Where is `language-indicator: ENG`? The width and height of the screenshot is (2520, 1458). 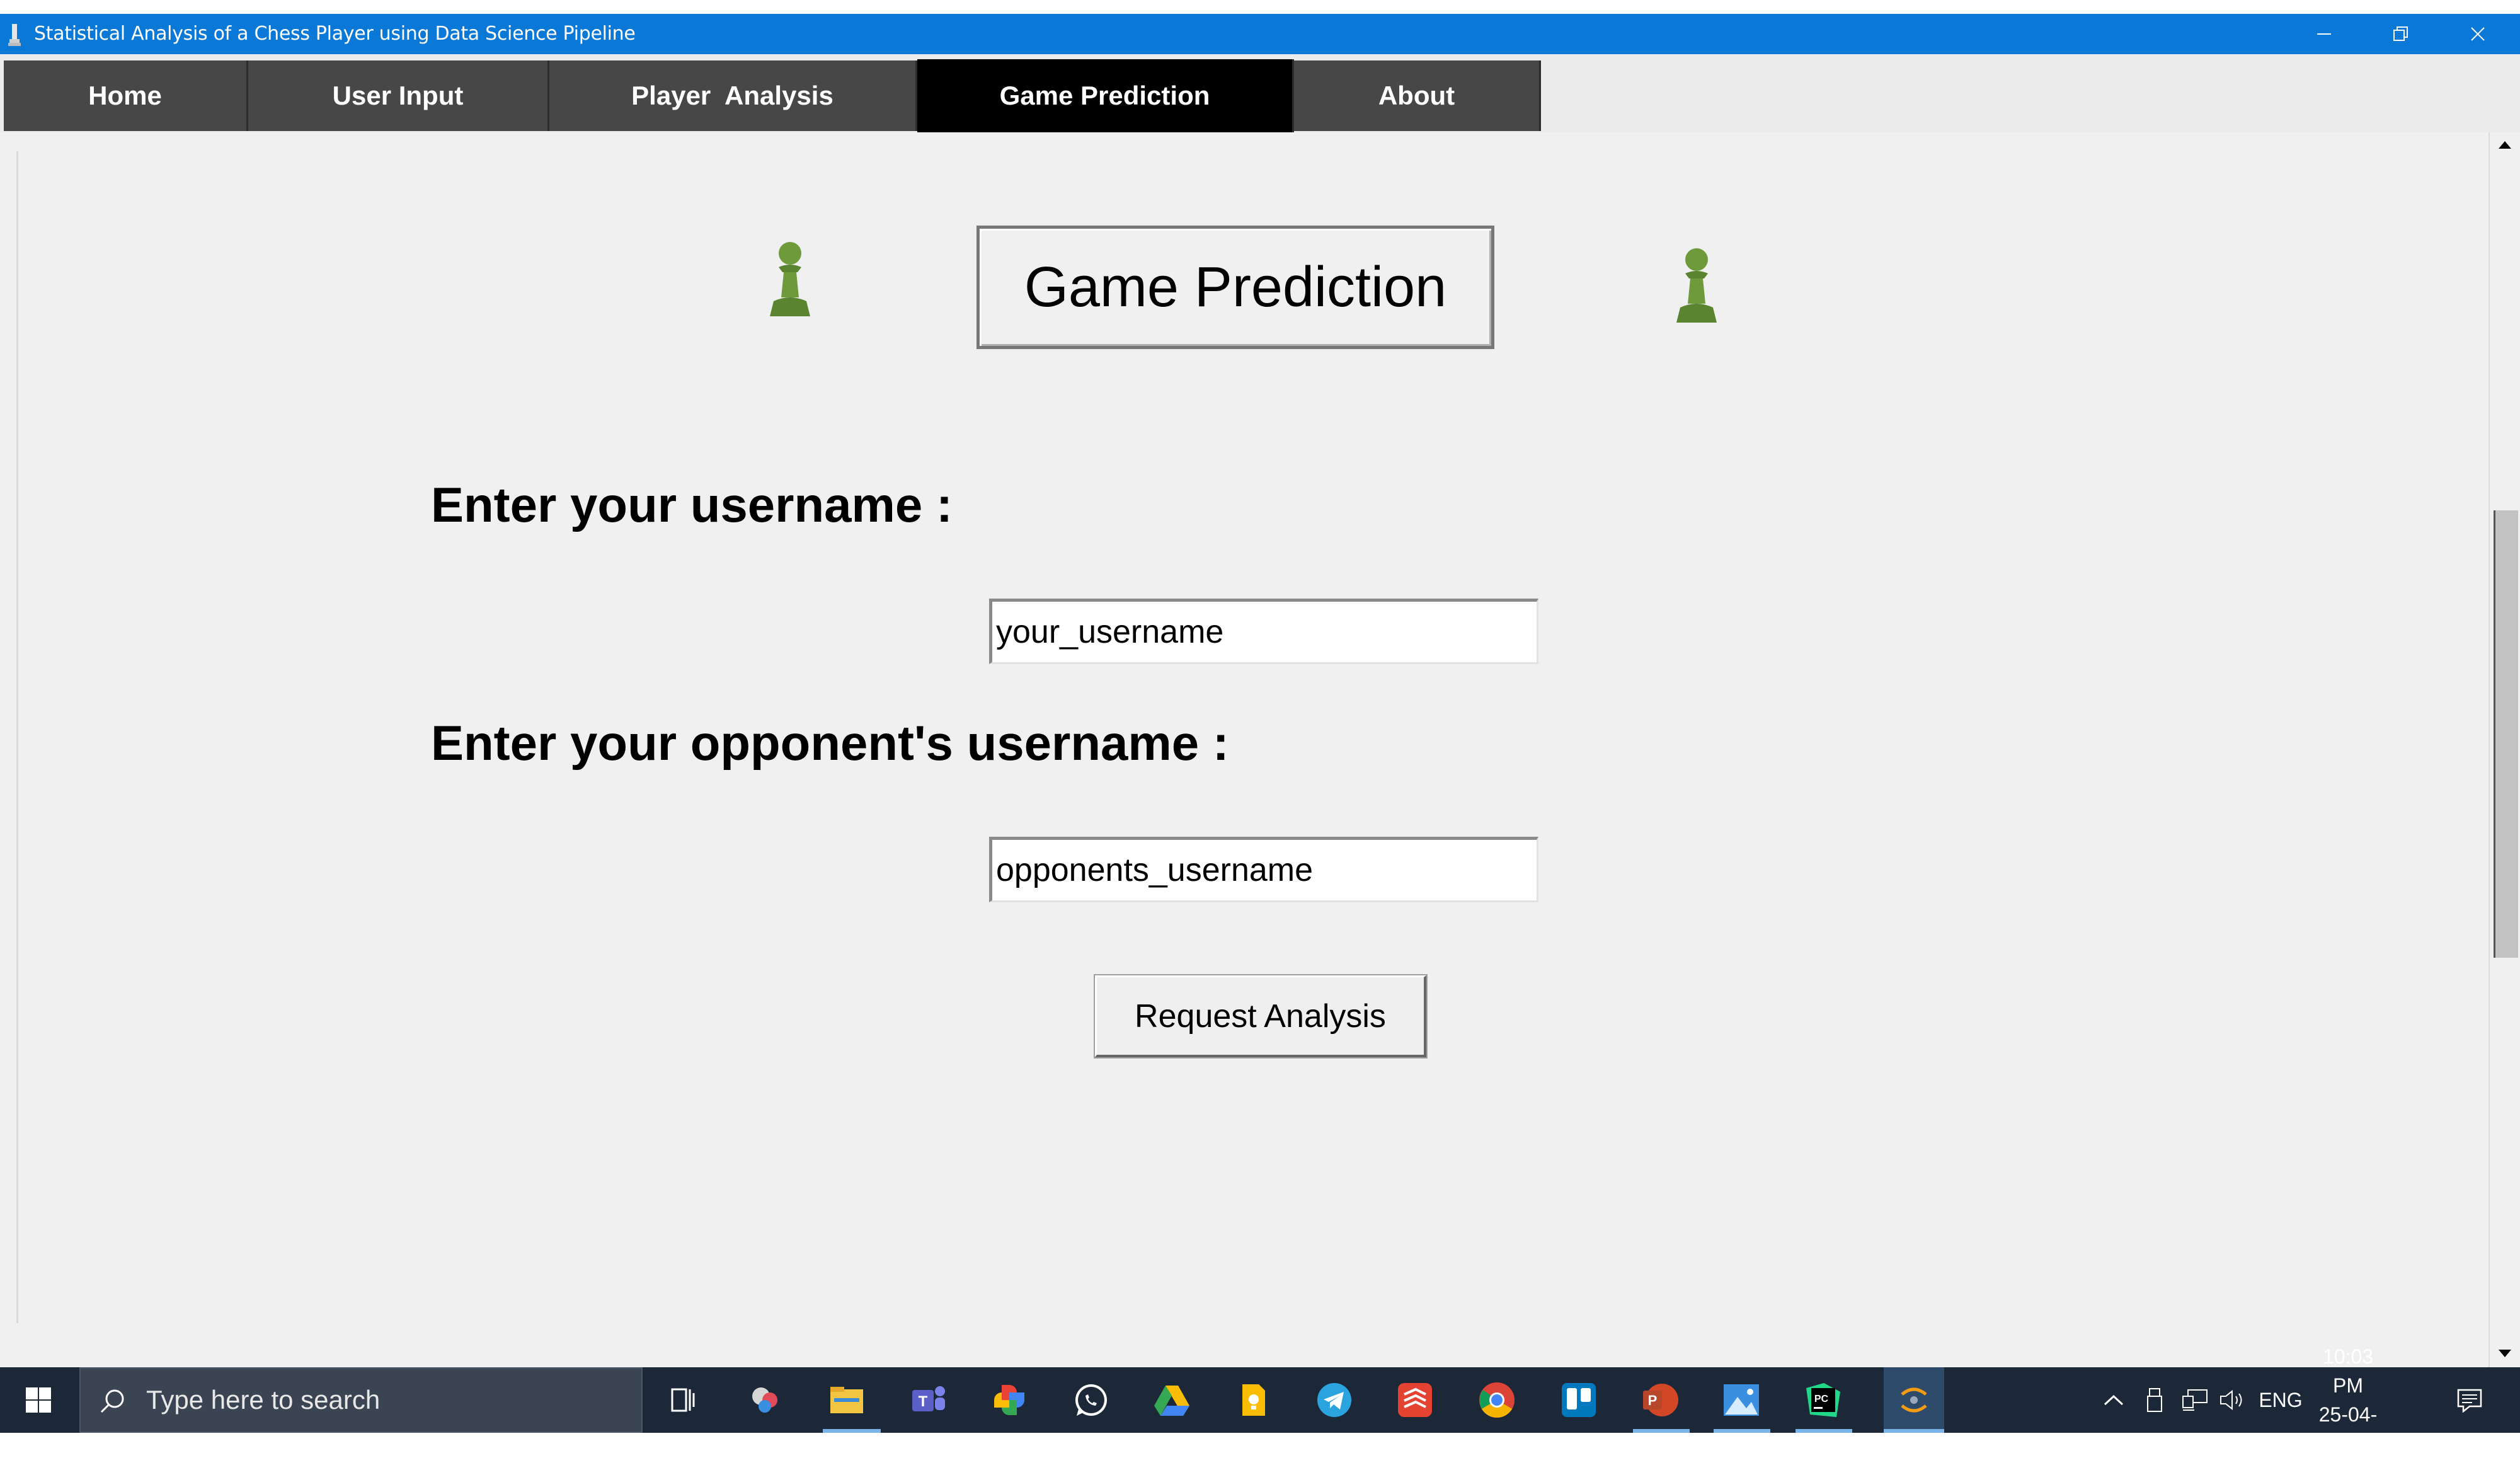
language-indicator: ENG is located at coordinates (2280, 1400).